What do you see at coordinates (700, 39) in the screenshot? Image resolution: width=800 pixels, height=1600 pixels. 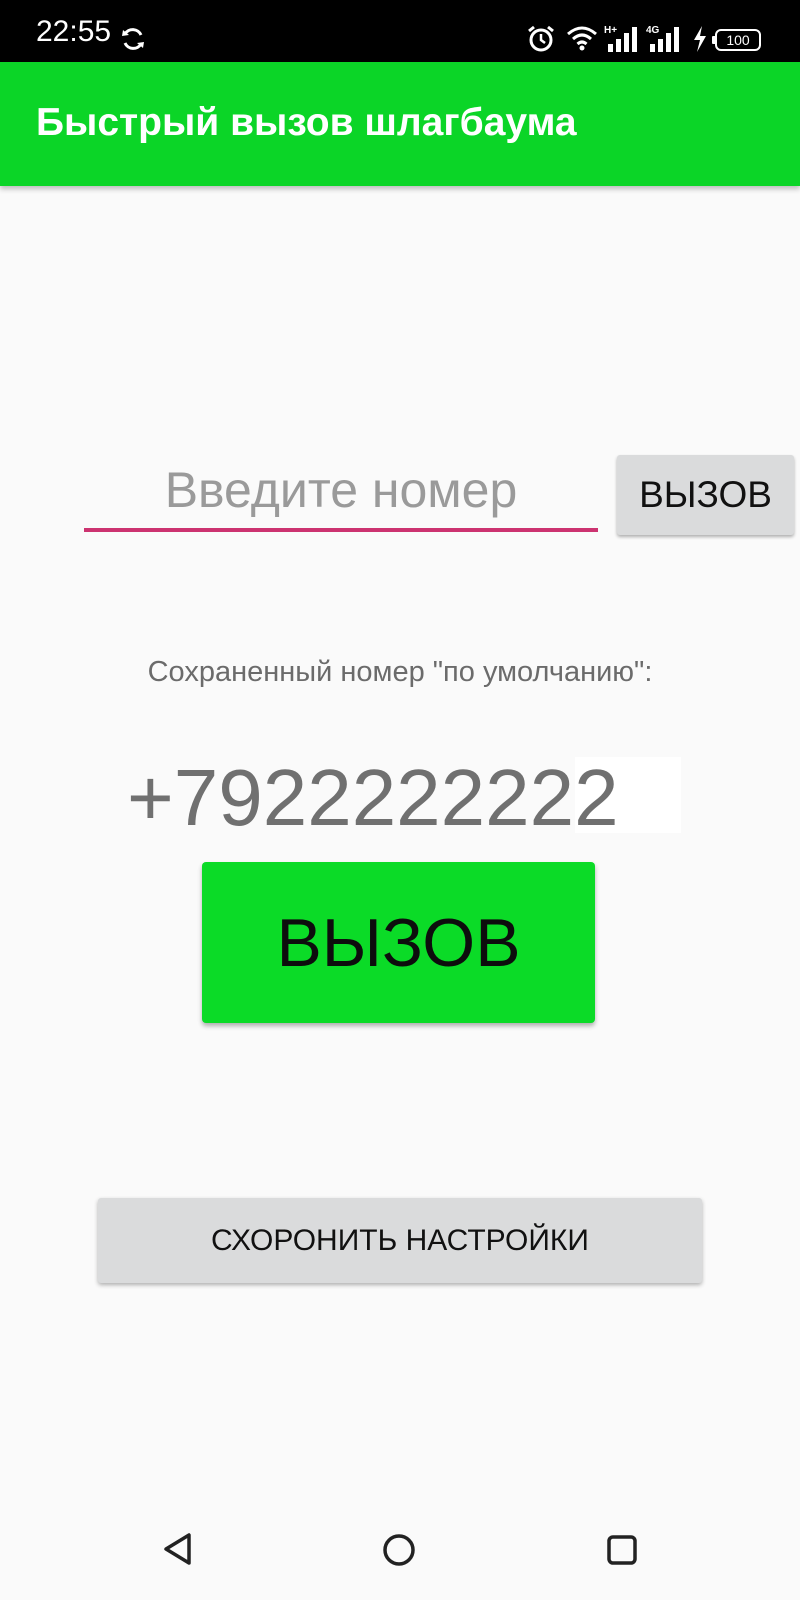 I see `charging-icon` at bounding box center [700, 39].